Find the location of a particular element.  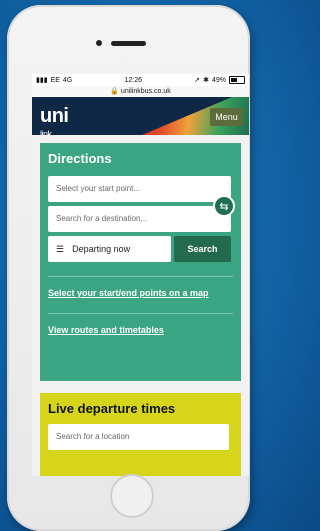

departing-label: Departing now is located at coordinates (101, 249).